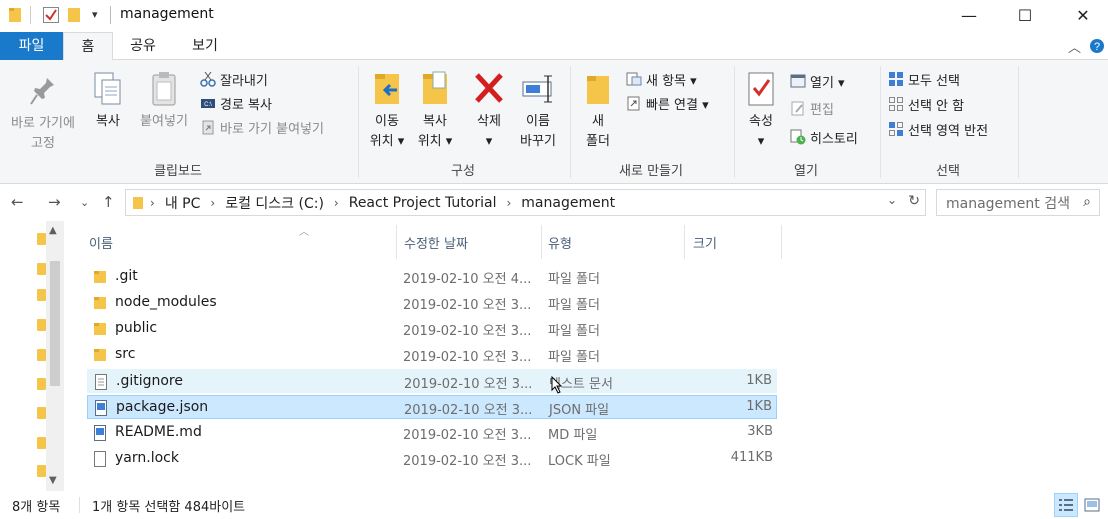 Image resolution: width=1108 pixels, height=519 pixels. I want to click on column-name: 이름, so click(101, 242).